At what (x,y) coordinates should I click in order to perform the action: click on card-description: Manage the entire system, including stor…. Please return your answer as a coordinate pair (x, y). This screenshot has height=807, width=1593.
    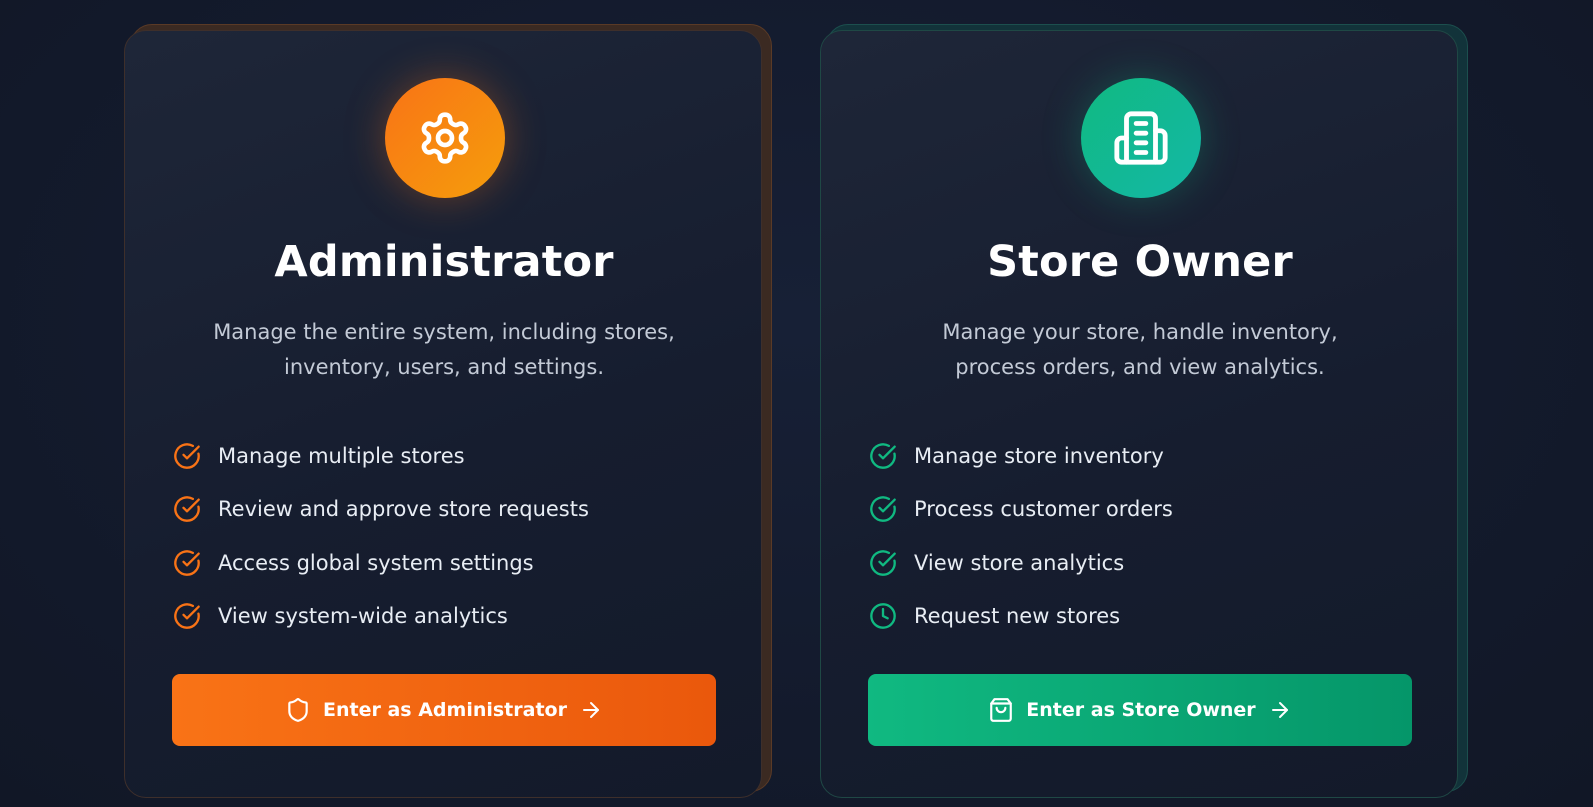
    Looking at the image, I should click on (444, 349).